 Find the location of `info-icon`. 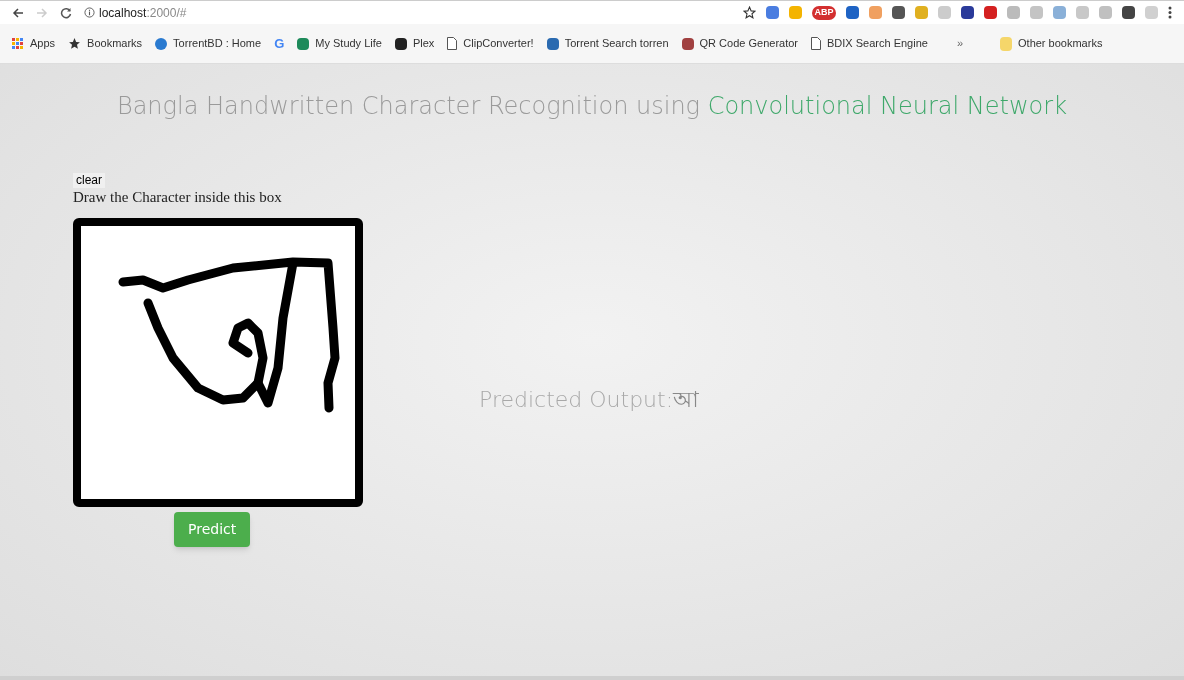

info-icon is located at coordinates (89, 12).